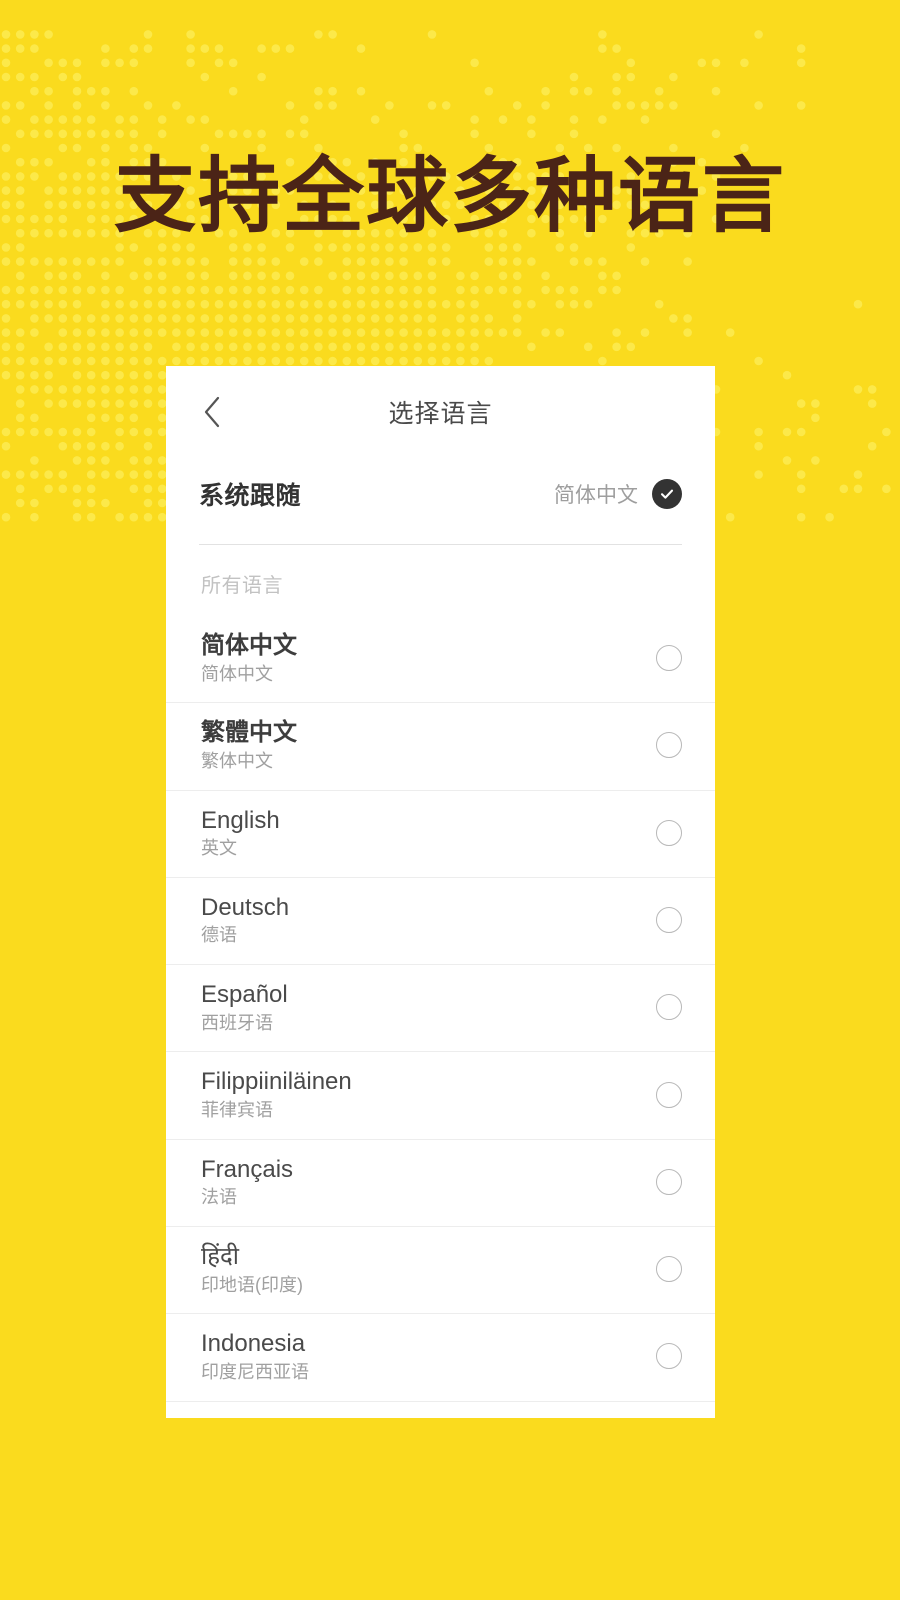 The image size is (900, 1600). What do you see at coordinates (249, 645) in the screenshot?
I see `language-native-name: 简体中文` at bounding box center [249, 645].